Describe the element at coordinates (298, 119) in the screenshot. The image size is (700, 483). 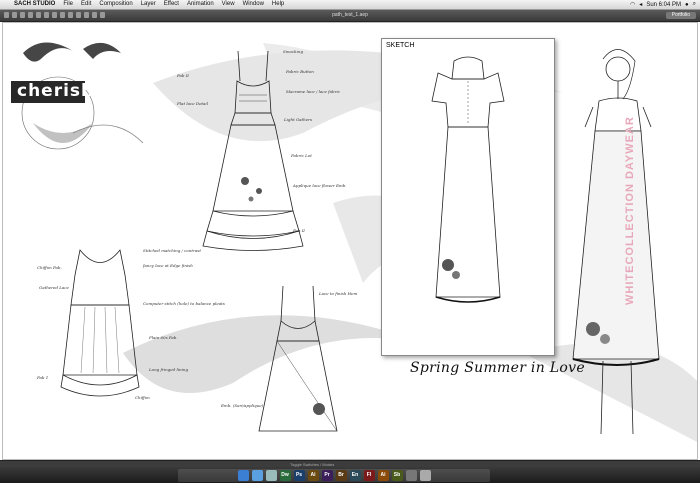
I see `note-light-gathers: Light Gathers` at that location.